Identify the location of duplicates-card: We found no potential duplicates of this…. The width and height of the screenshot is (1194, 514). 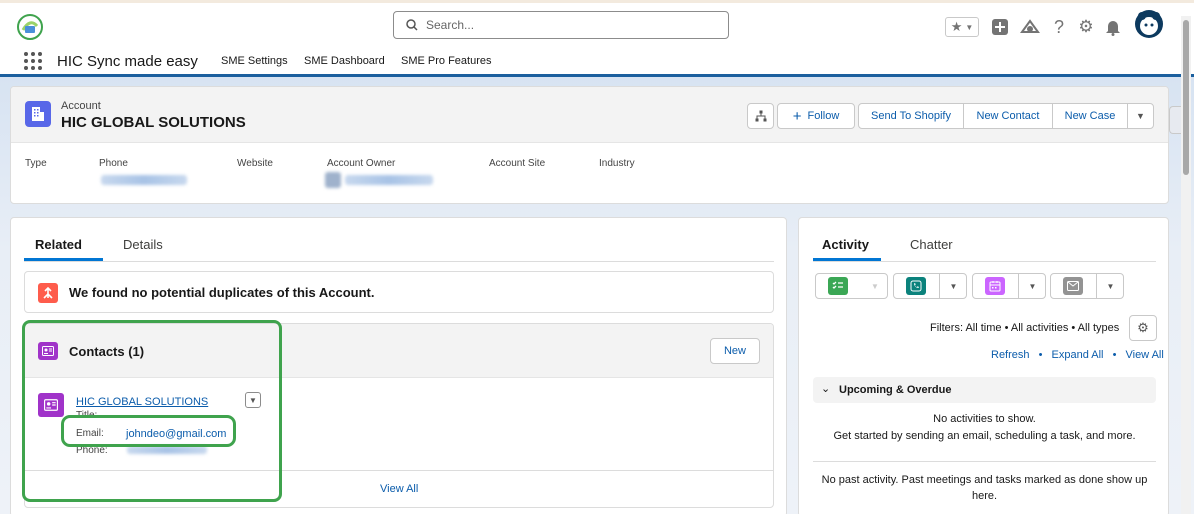
(399, 292).